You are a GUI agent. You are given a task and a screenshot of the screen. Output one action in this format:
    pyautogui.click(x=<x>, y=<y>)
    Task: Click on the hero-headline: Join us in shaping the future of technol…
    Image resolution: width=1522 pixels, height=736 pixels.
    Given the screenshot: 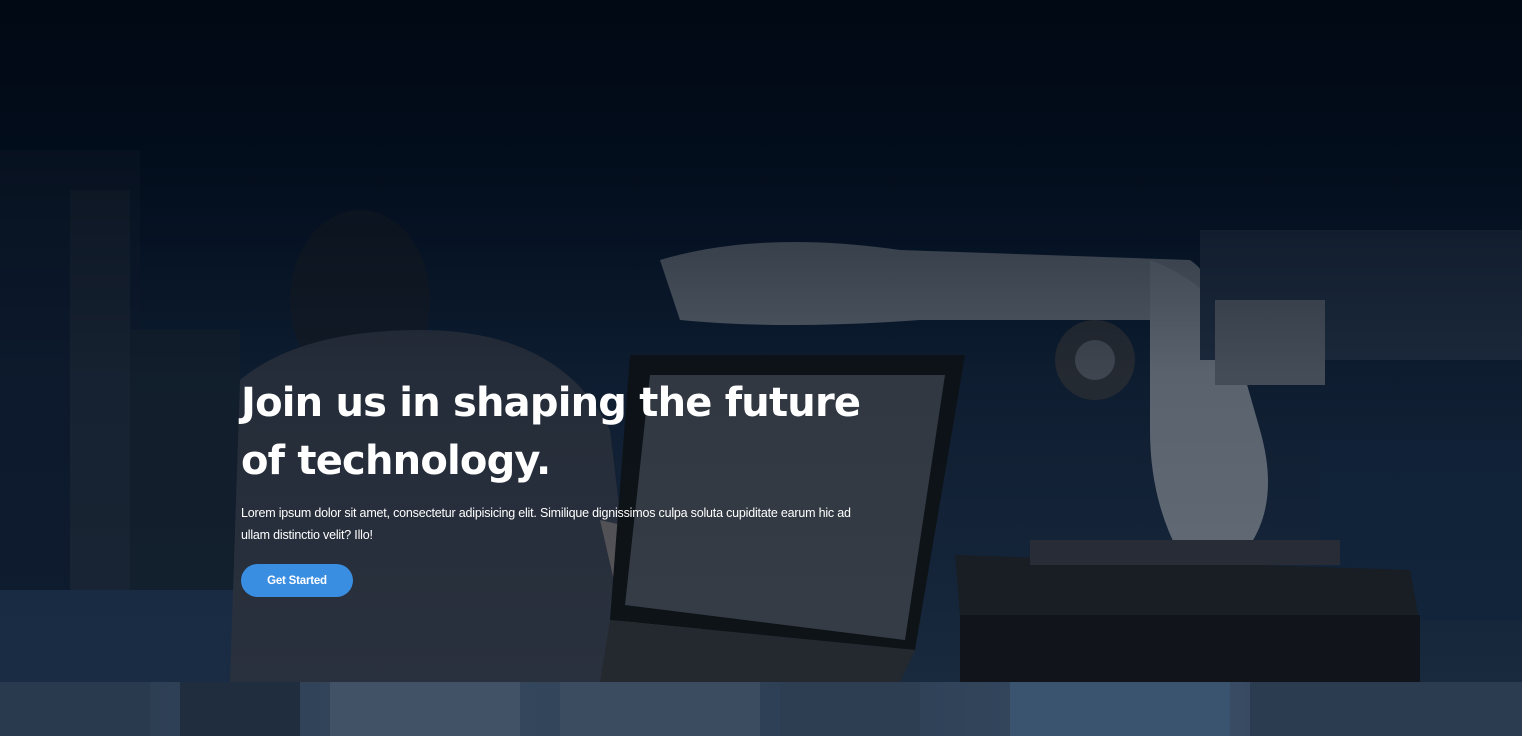 What is the action you would take?
    pyautogui.click(x=551, y=432)
    